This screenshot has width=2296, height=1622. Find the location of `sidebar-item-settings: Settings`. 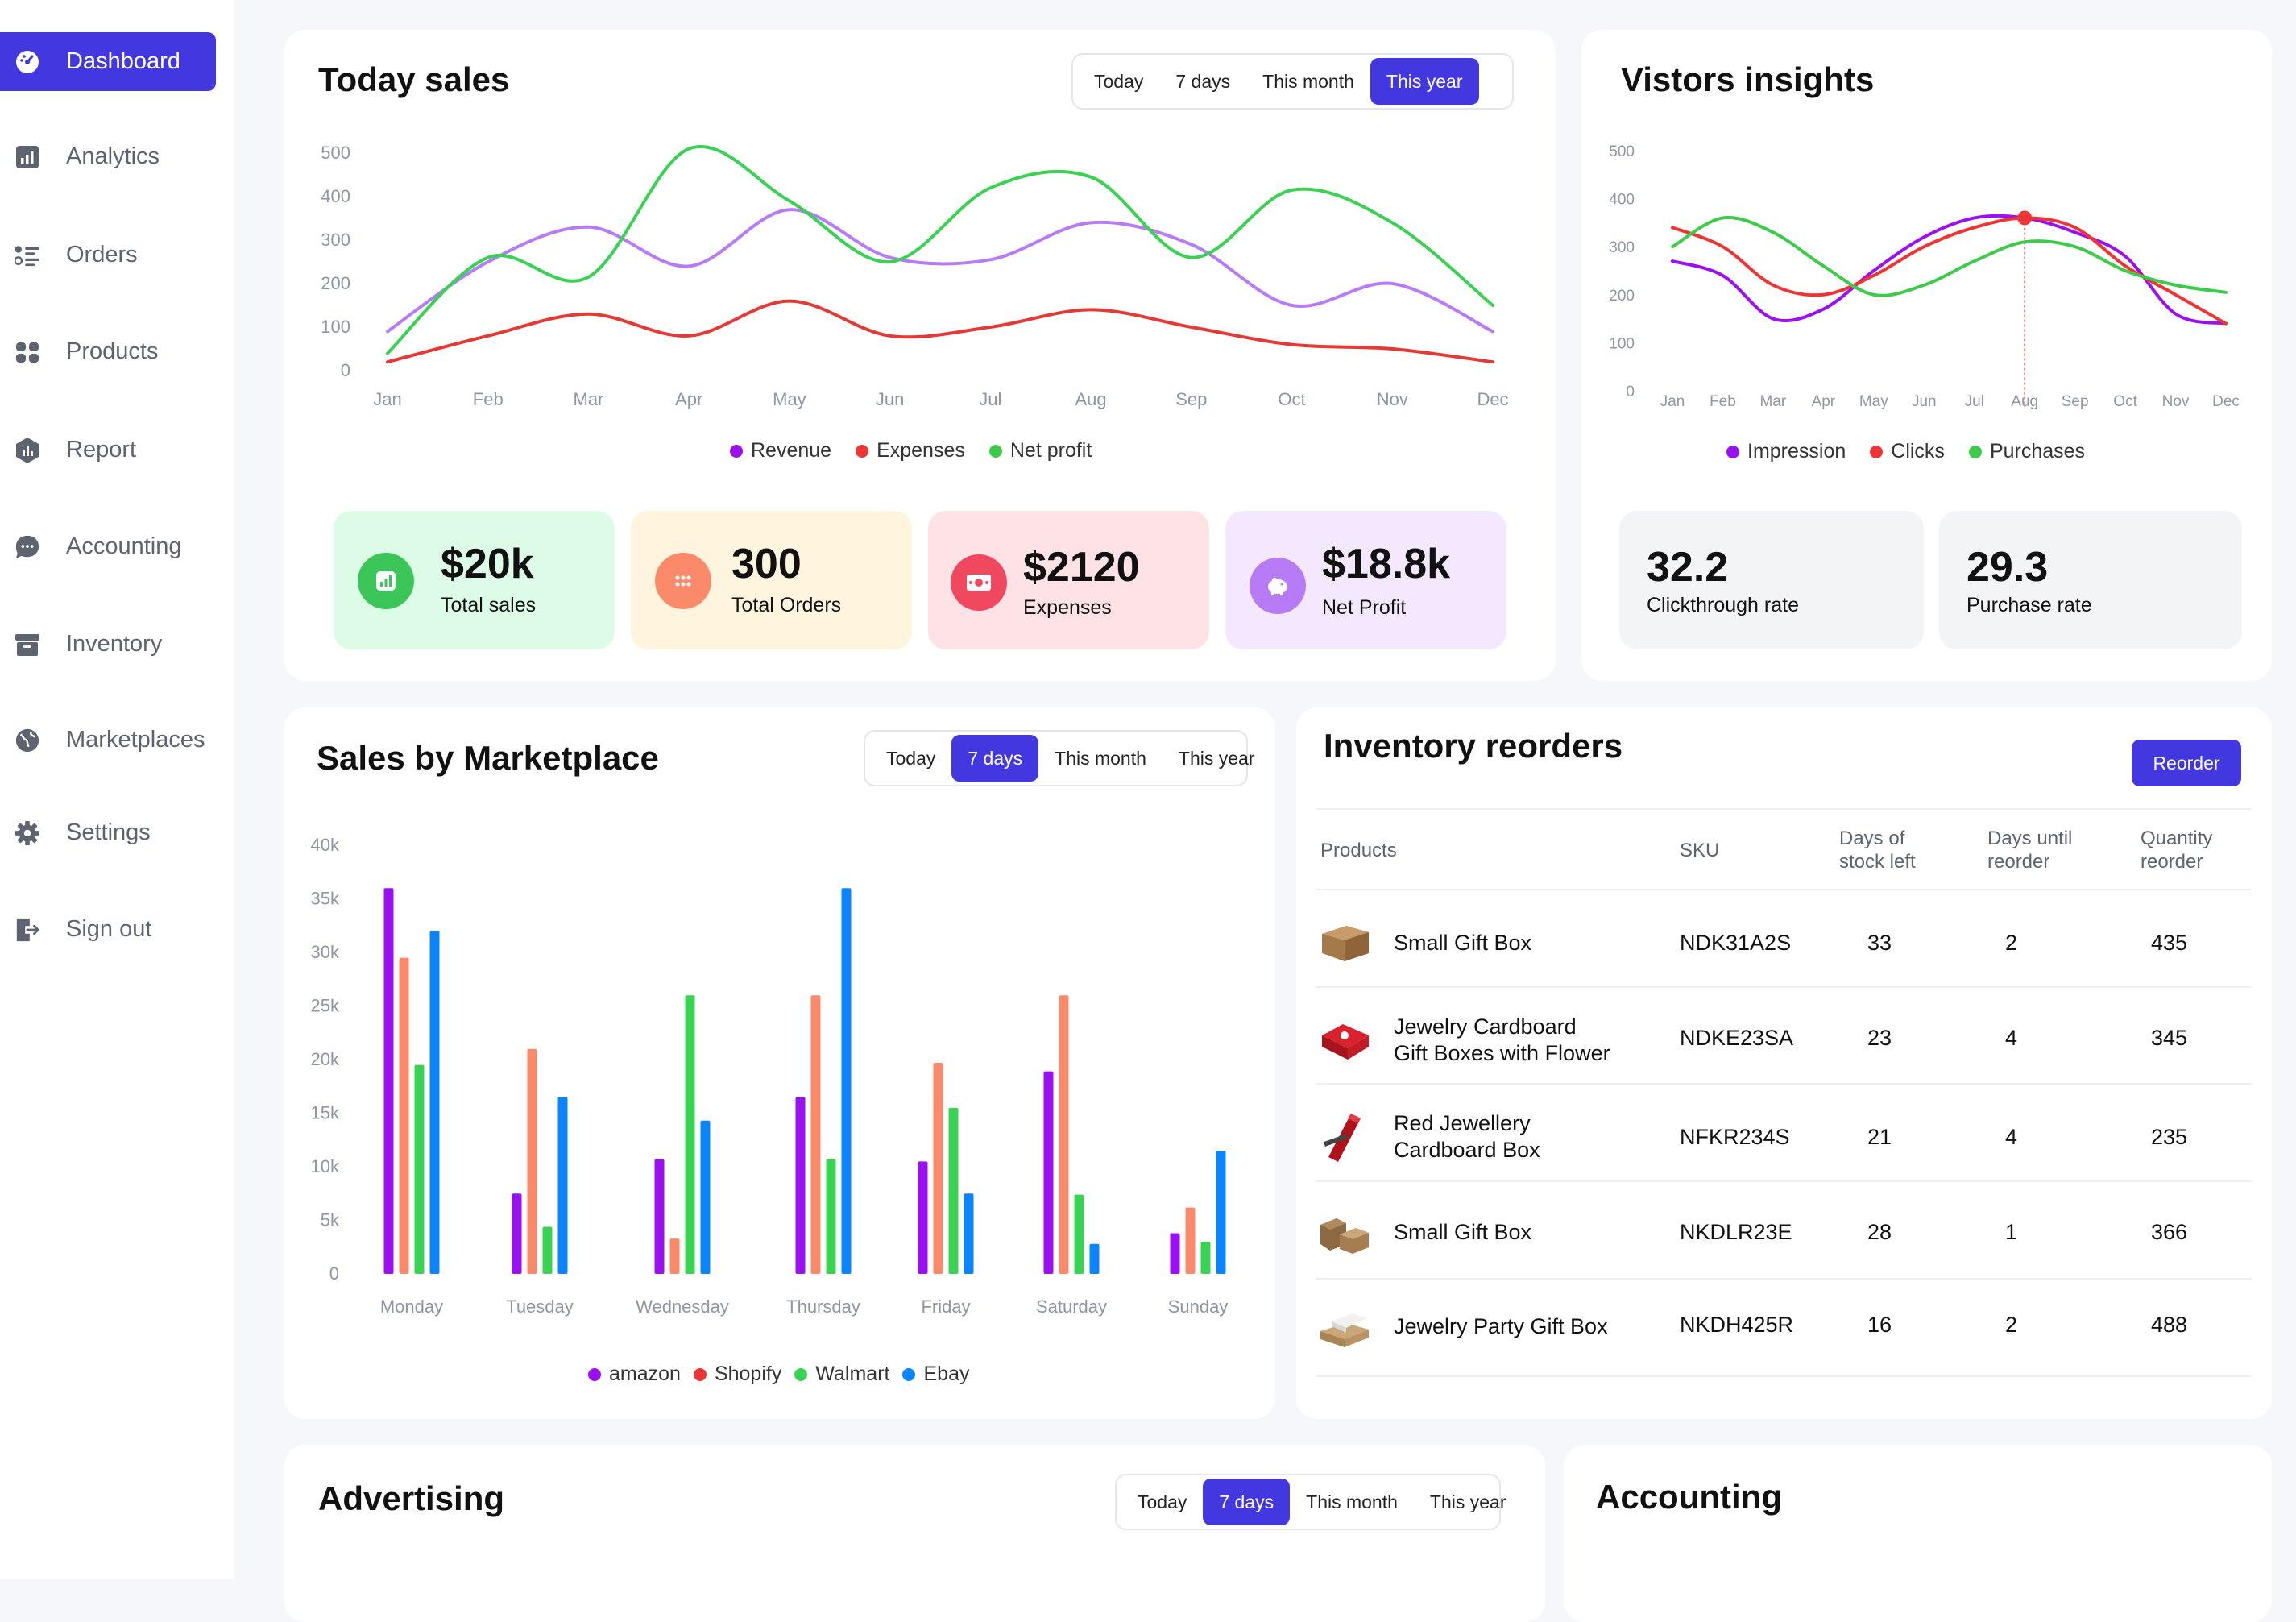

sidebar-item-settings: Settings is located at coordinates (108, 832).